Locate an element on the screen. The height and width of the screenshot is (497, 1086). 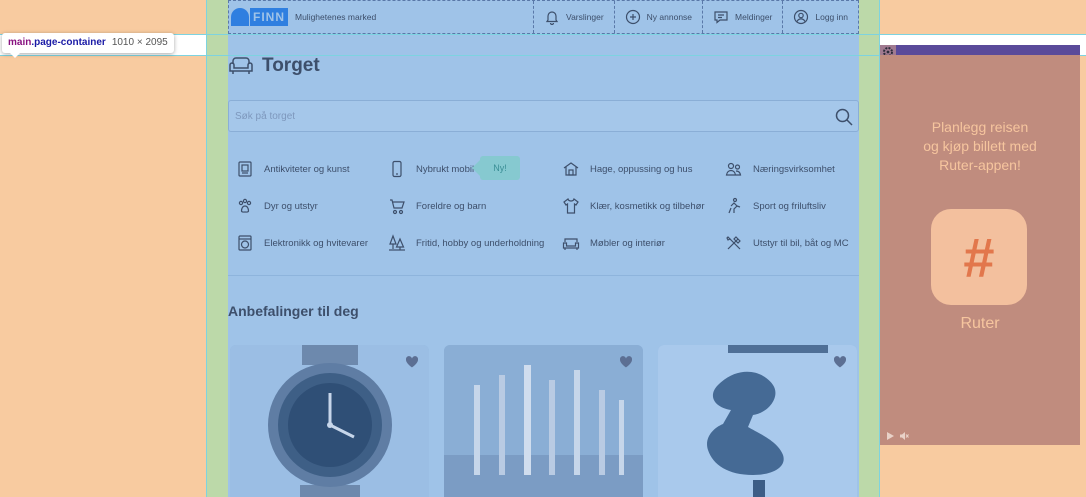
trees-icon is located at coordinates (397, 242).